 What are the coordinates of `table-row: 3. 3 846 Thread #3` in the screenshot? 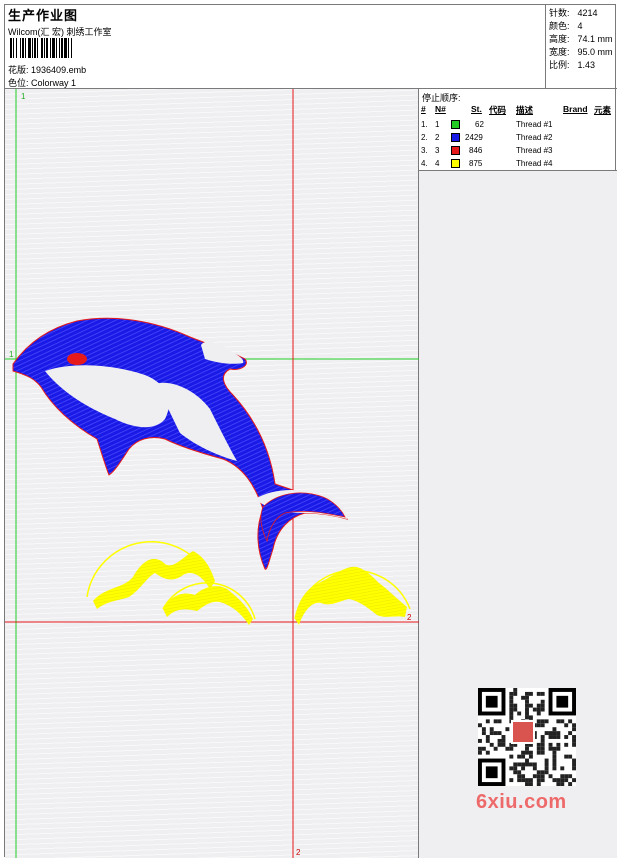 It's located at (518, 151).